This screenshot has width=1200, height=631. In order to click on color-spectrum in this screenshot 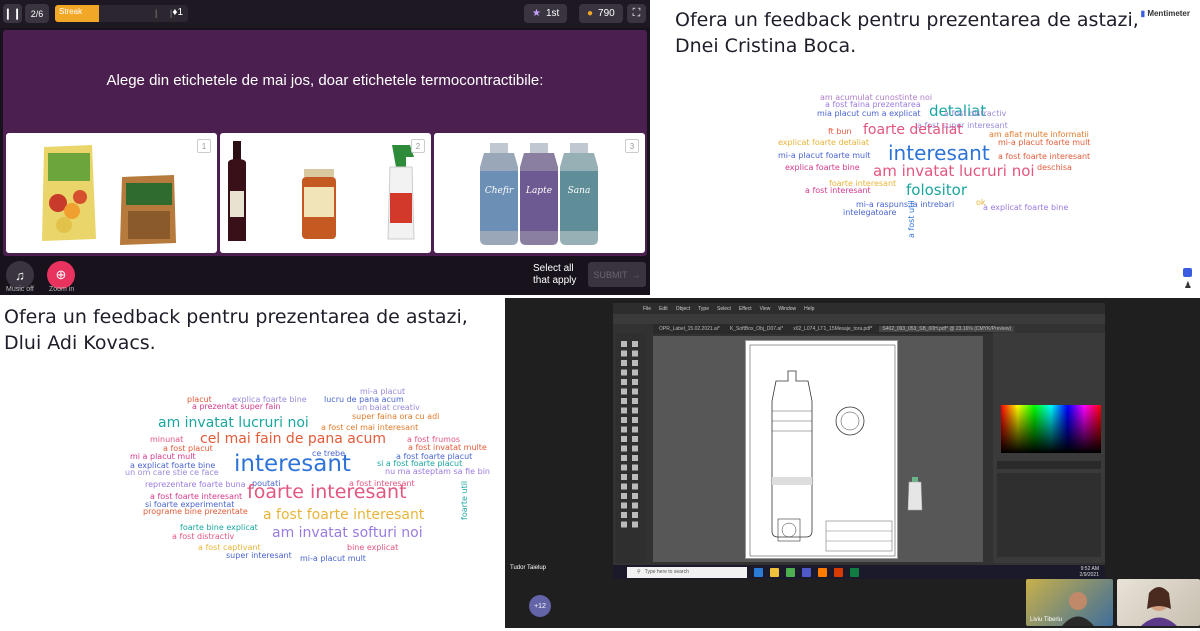, I will do `click(1051, 429)`.